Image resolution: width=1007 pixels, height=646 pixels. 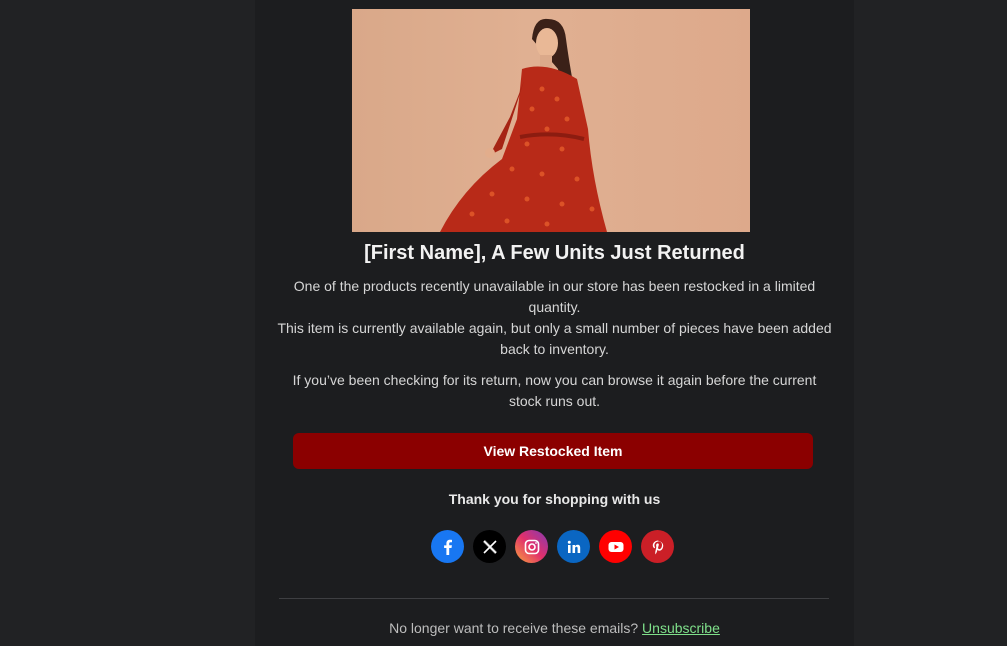 What do you see at coordinates (551, 120) in the screenshot?
I see `hero-image-red-dress` at bounding box center [551, 120].